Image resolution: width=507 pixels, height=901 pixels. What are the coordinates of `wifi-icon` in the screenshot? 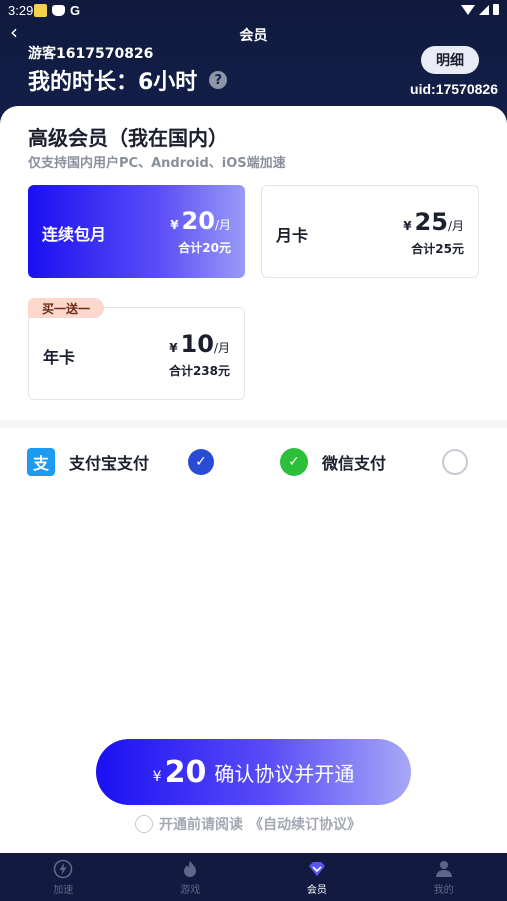 It's located at (468, 9).